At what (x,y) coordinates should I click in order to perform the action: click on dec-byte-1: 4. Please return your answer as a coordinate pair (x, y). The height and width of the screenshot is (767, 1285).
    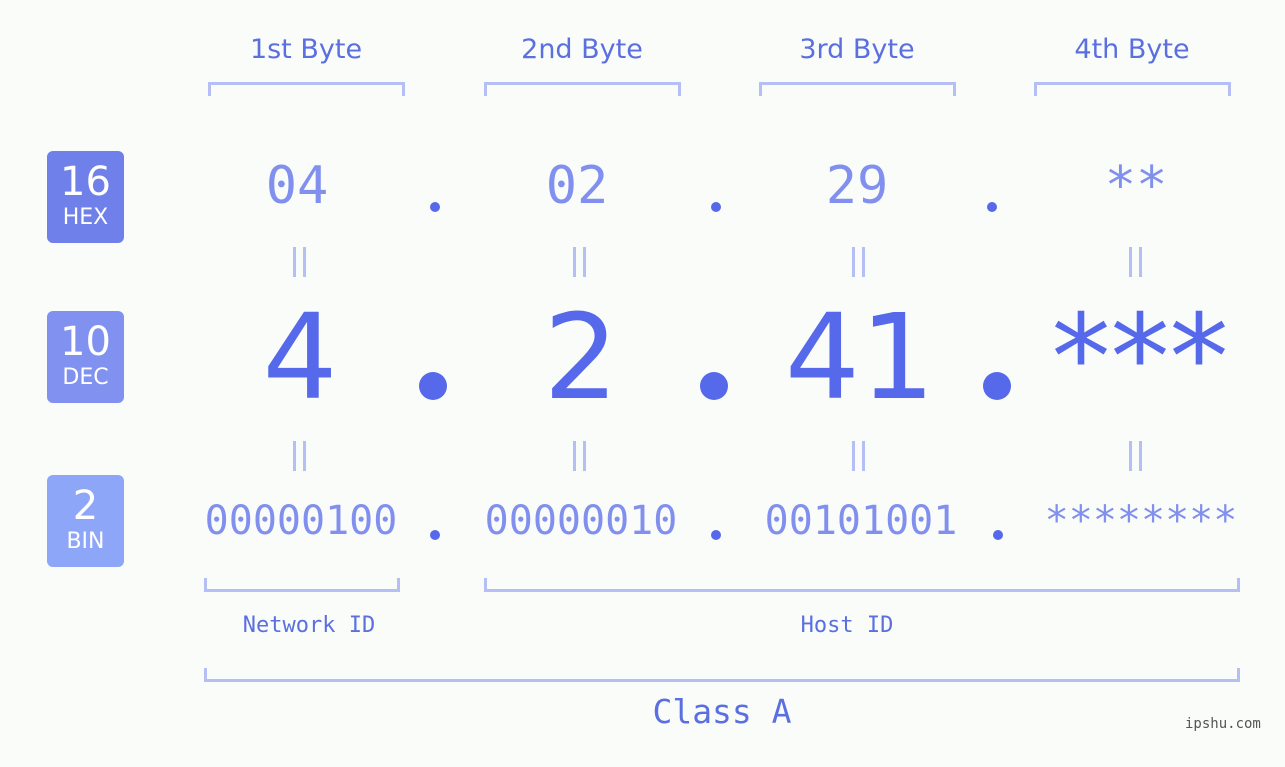
    Looking at the image, I should click on (300, 357).